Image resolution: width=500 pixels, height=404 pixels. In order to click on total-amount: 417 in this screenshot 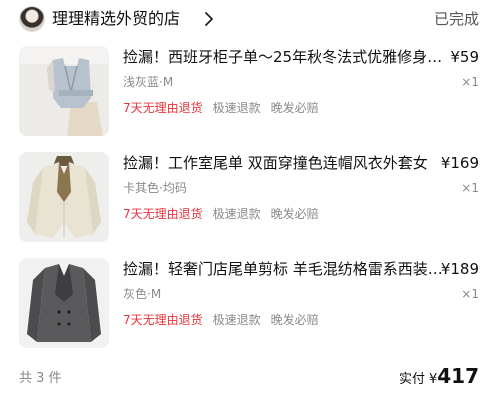, I will do `click(458, 376)`.